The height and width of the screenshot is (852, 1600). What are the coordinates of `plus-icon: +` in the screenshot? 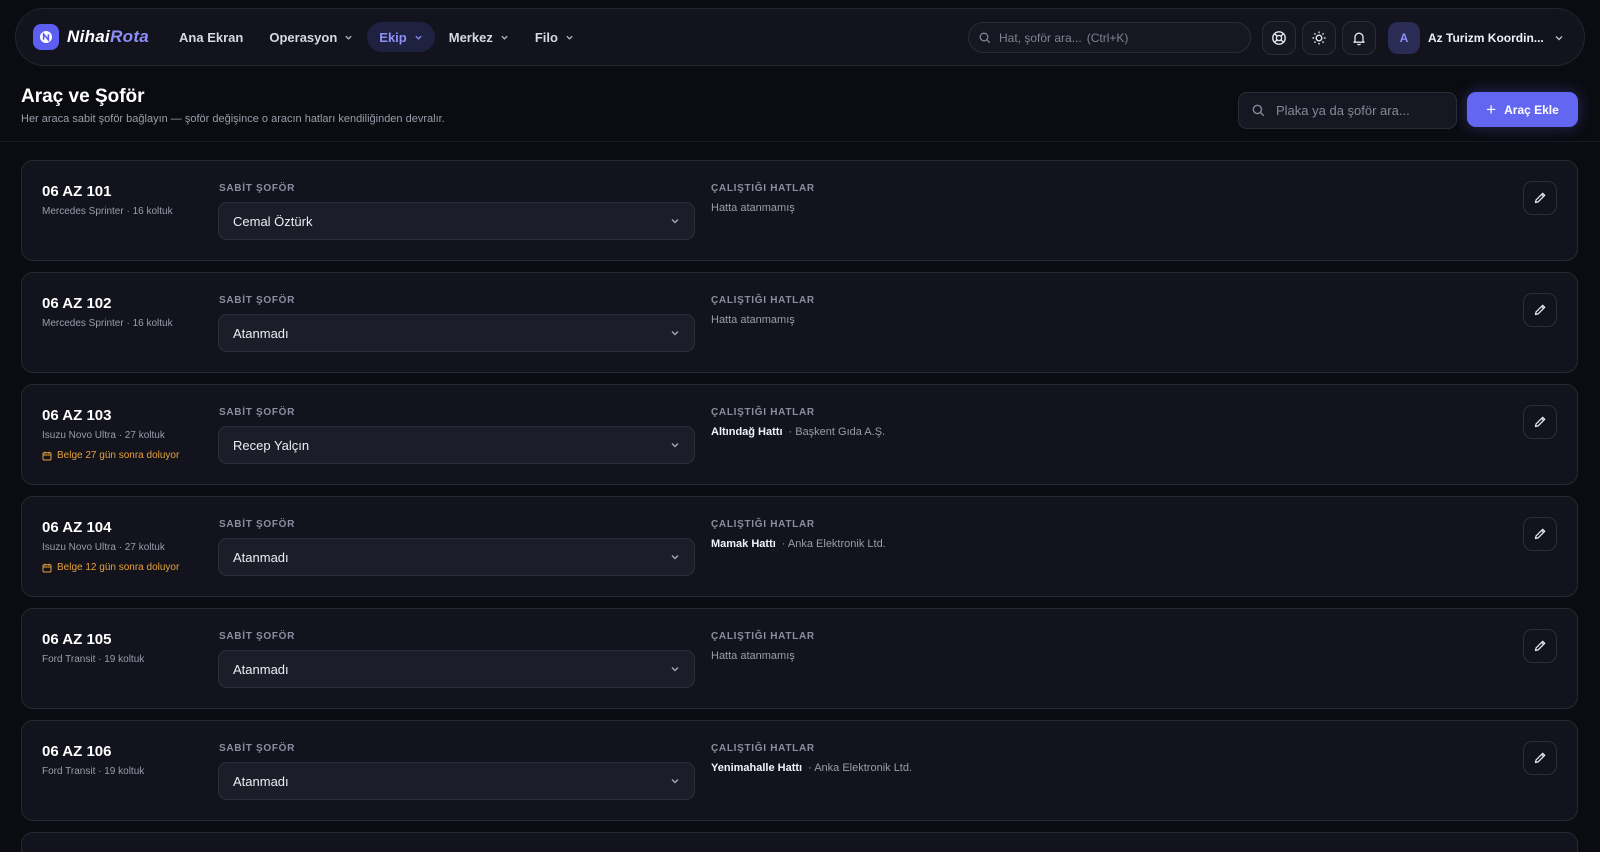 It's located at (1491, 109).